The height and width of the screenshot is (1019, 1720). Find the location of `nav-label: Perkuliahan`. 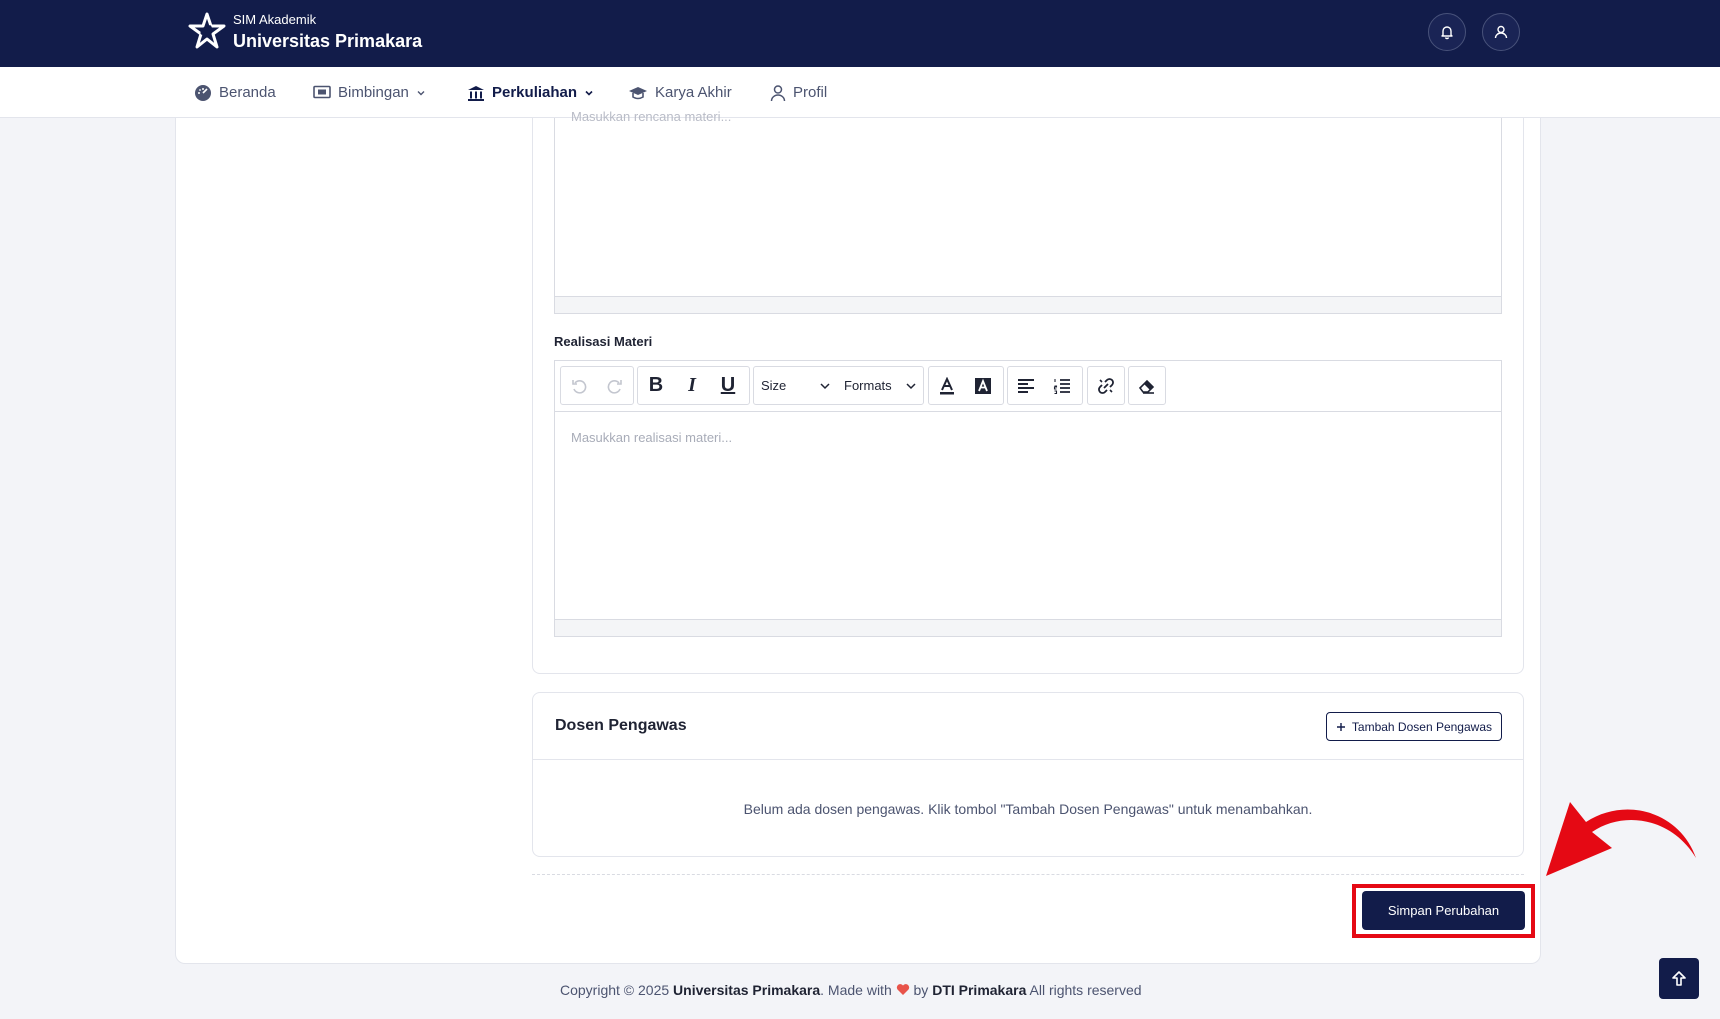

nav-label: Perkuliahan is located at coordinates (535, 92).